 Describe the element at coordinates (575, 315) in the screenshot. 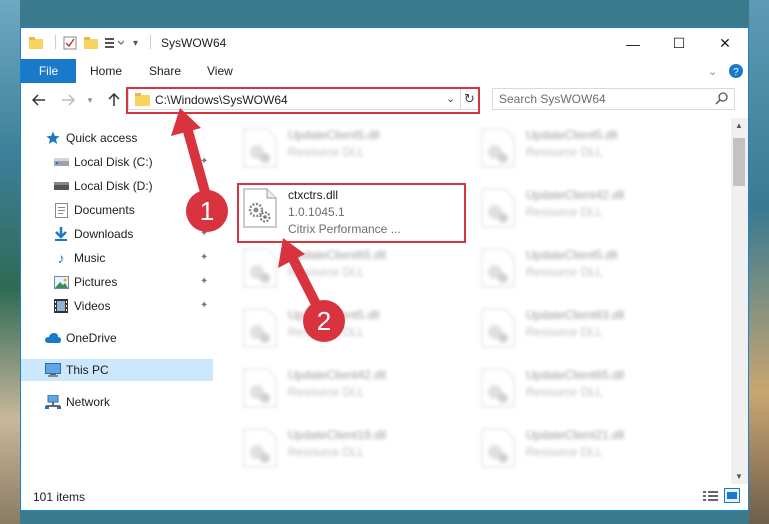

I see `file-name: UpdateClient63.dll` at that location.